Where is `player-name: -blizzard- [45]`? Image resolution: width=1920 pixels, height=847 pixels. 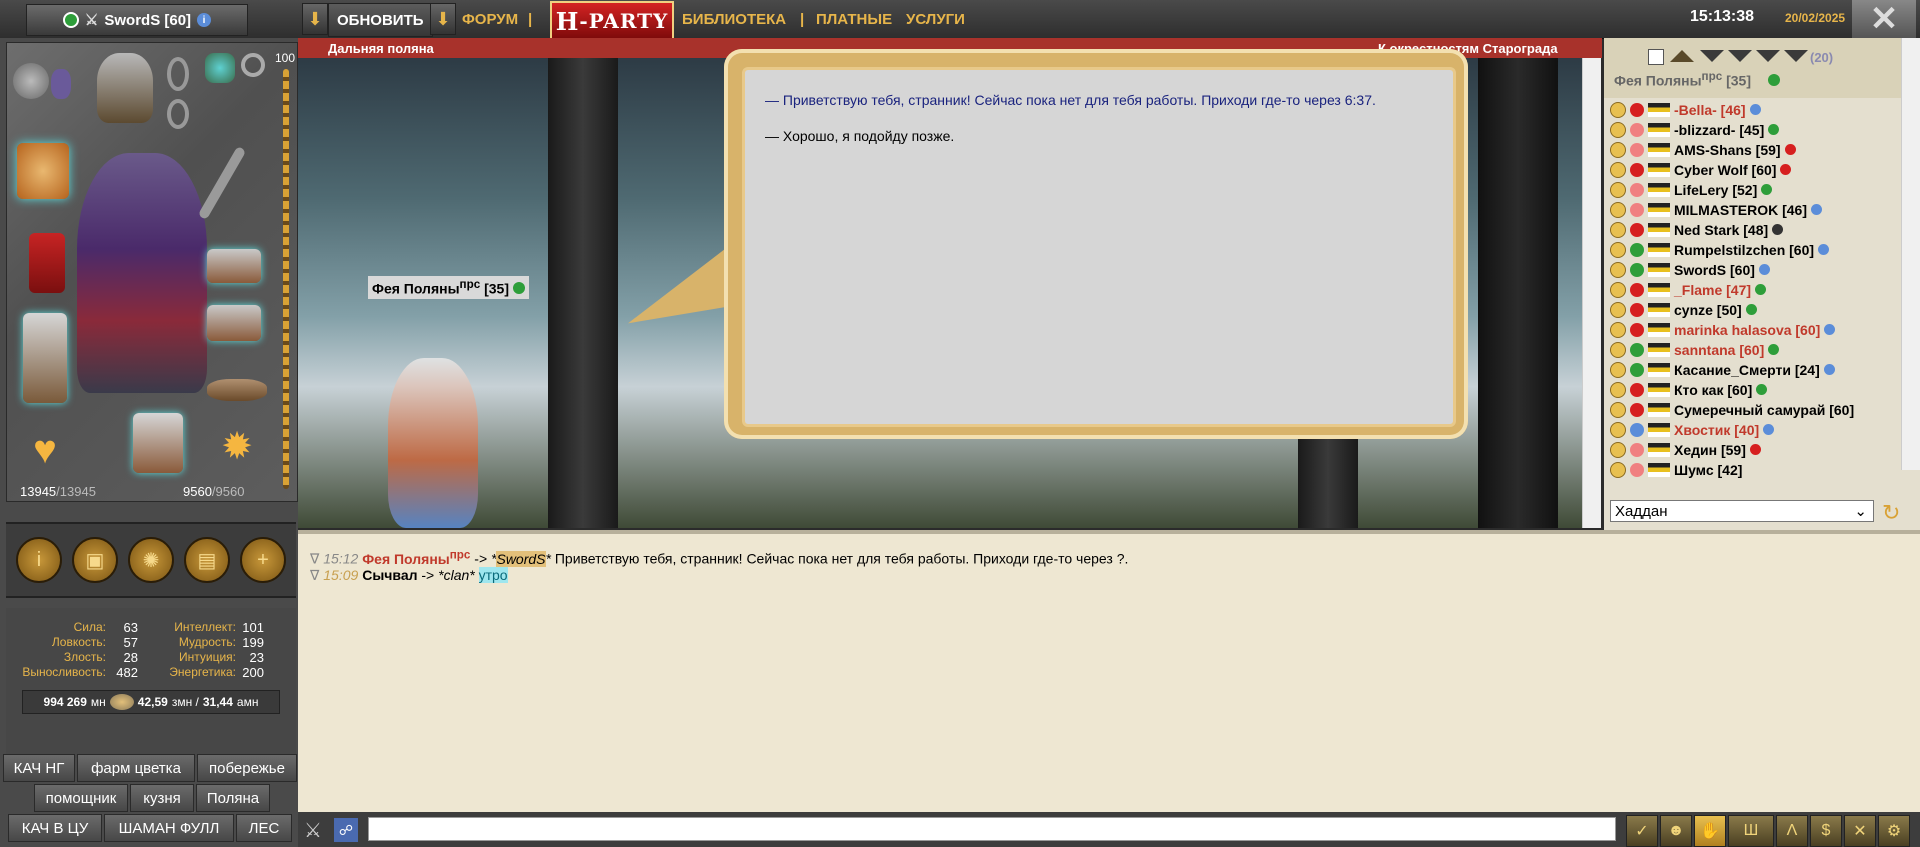 player-name: -blizzard- [45] is located at coordinates (1719, 130).